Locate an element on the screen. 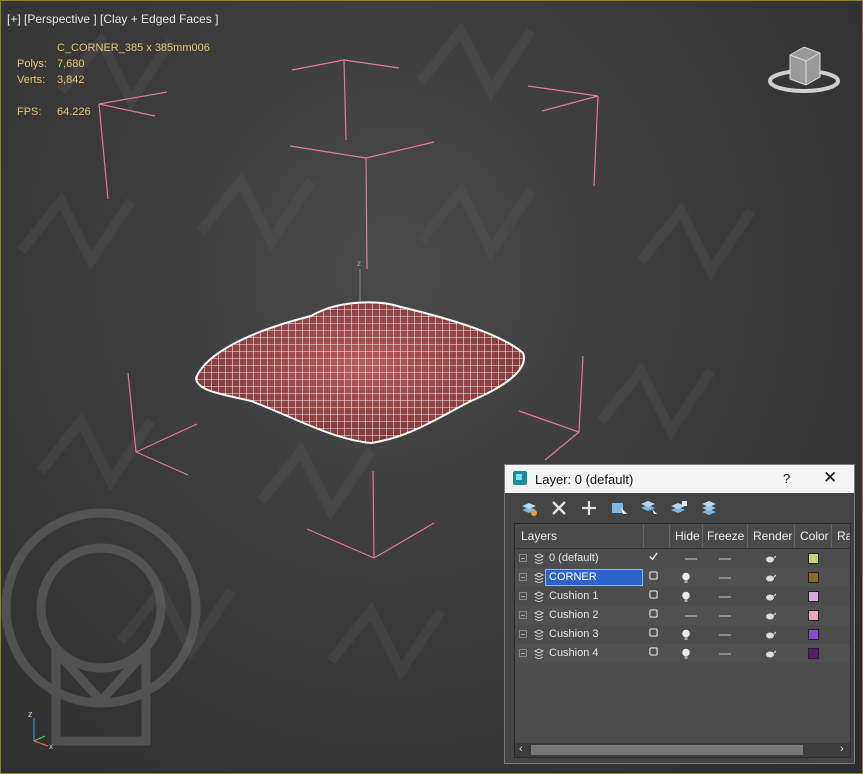  fps-value: 64.226 is located at coordinates (74, 112).